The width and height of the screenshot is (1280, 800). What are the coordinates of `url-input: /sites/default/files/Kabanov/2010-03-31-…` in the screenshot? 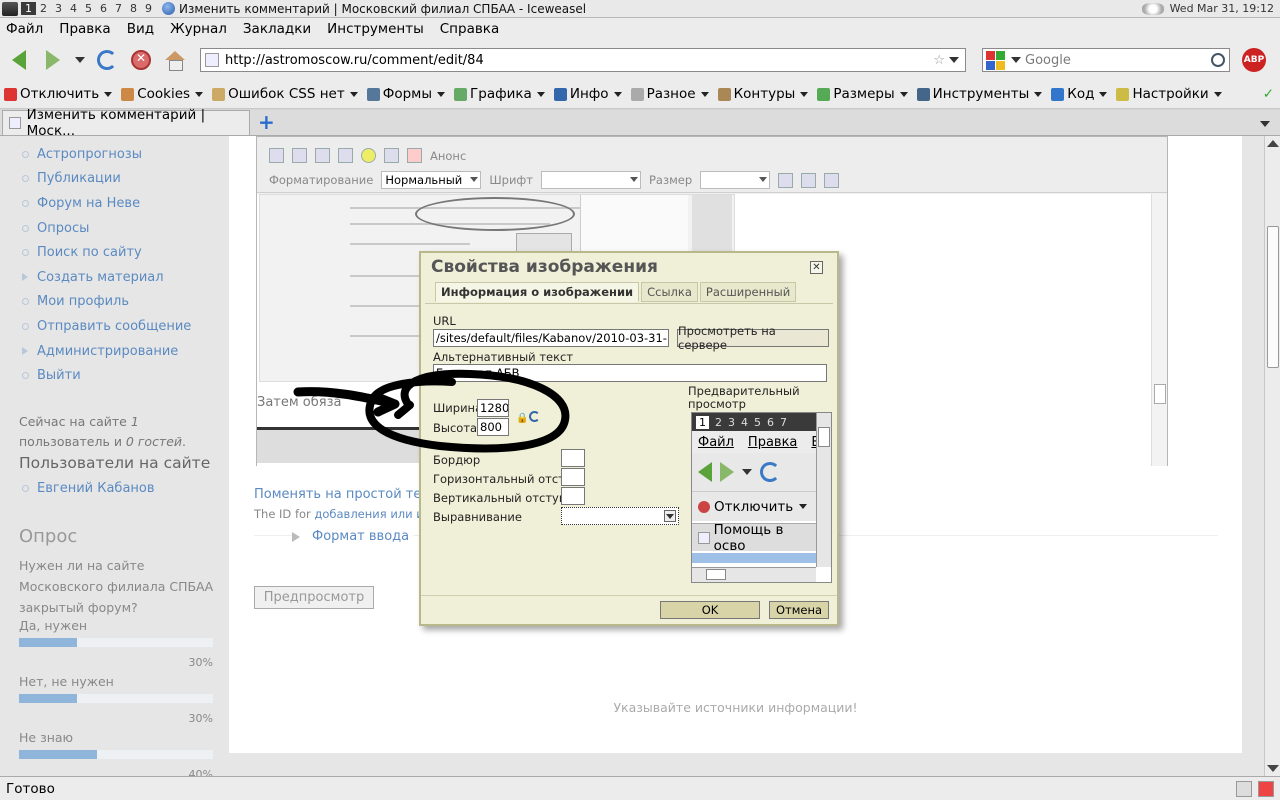 It's located at (551, 338).